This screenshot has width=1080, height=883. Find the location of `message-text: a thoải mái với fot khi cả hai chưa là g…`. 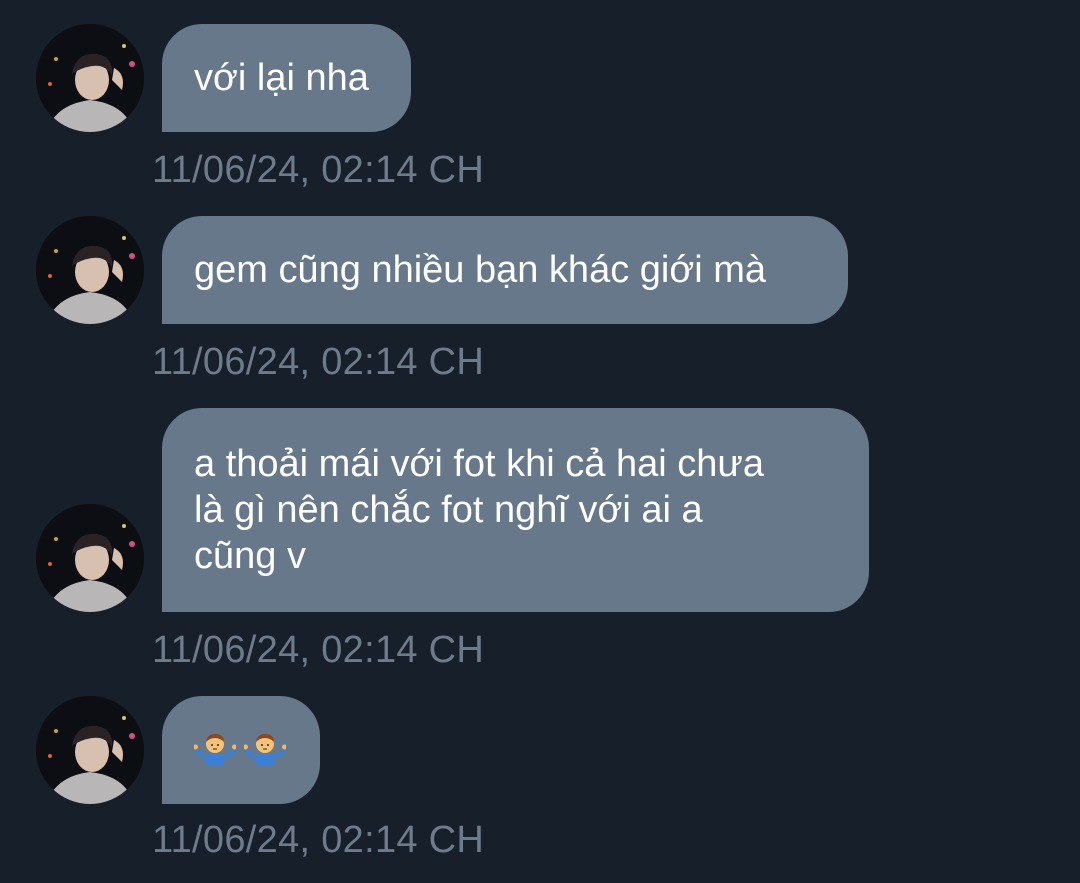

message-text: a thoải mái với fot khi cả hai chưa là g… is located at coordinates (479, 510).